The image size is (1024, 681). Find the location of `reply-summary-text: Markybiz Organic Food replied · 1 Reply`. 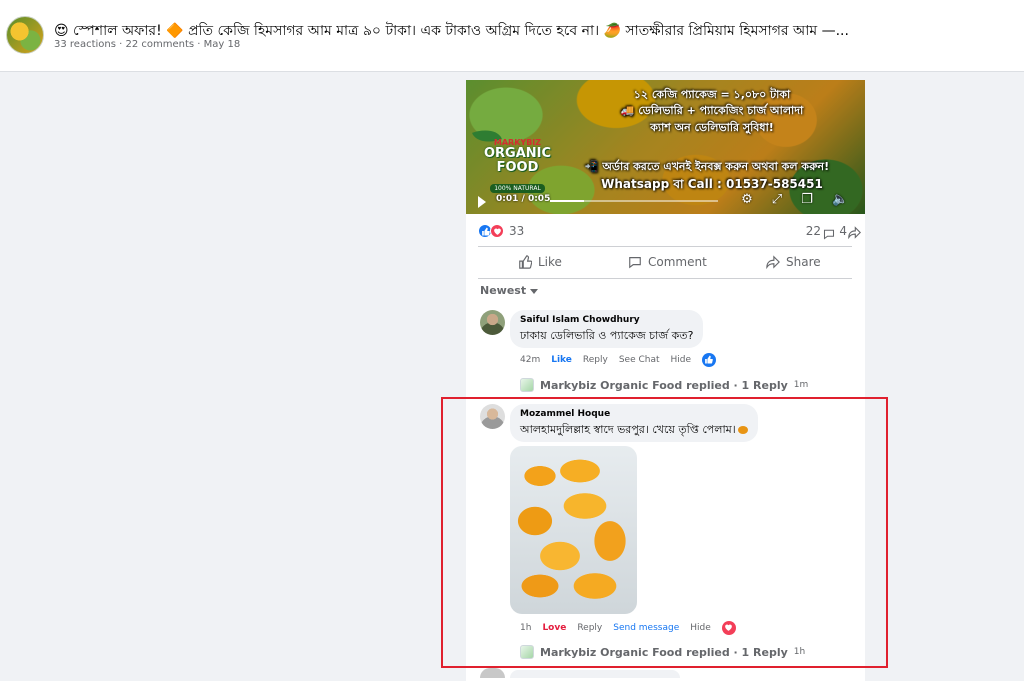

reply-summary-text: Markybiz Organic Food replied · 1 Reply is located at coordinates (664, 385).